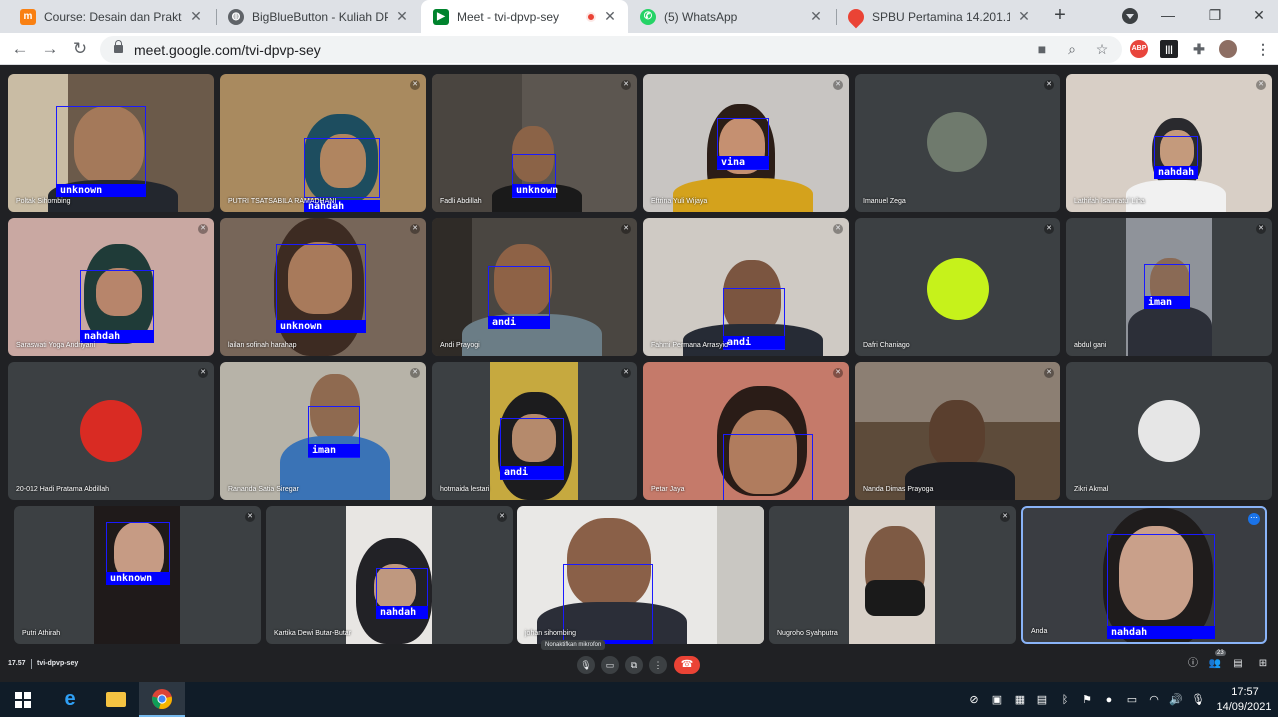 This screenshot has height=717, width=1278. What do you see at coordinates (534, 143) in the screenshot?
I see `participant-tile: unknown Fadli Abdillah ✕` at bounding box center [534, 143].